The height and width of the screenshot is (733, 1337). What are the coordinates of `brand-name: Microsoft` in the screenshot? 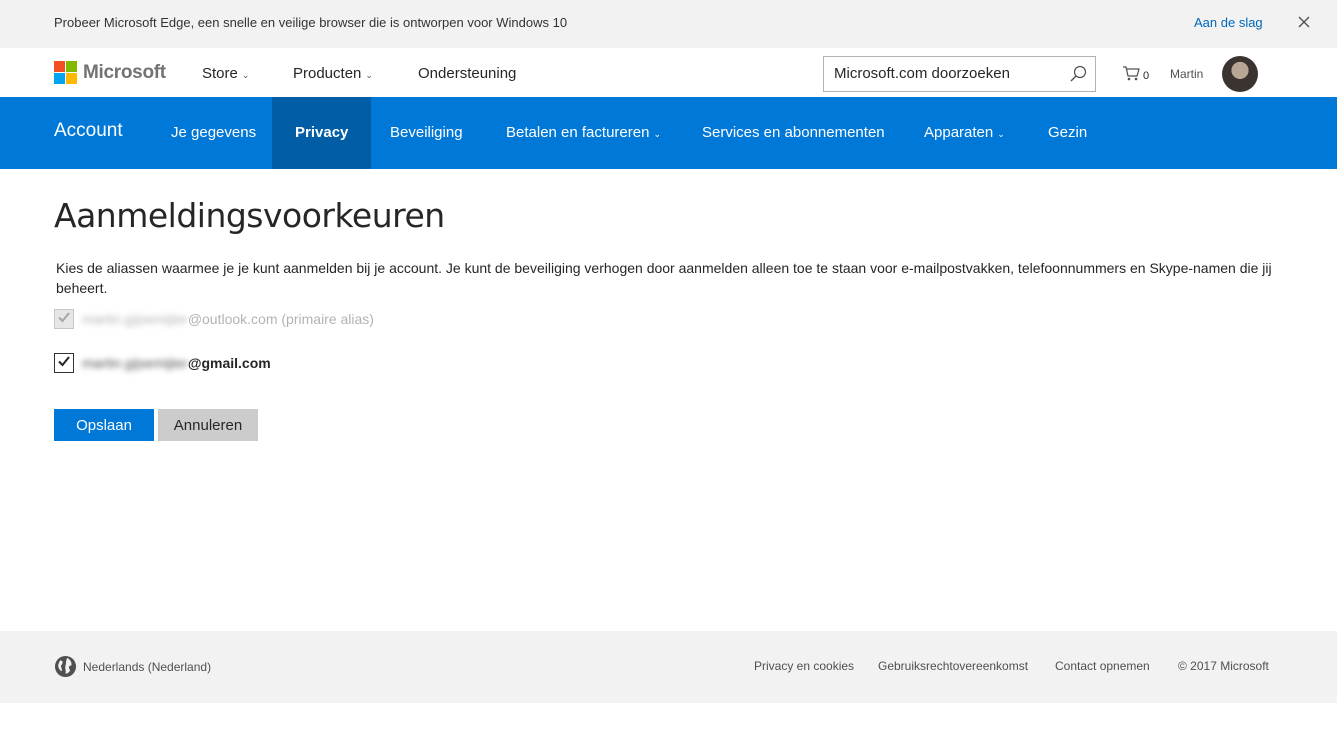 It's located at (124, 72).